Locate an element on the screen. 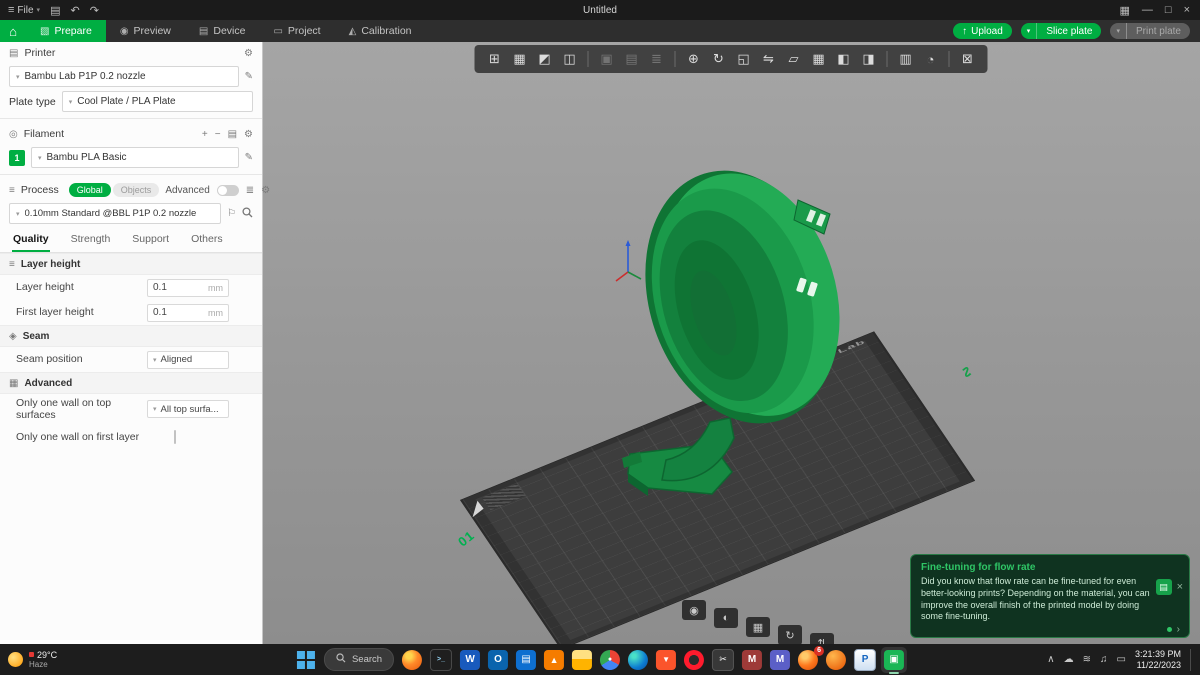 This screenshot has width=1200, height=675. bambu-studio: ▣ is located at coordinates (894, 660).